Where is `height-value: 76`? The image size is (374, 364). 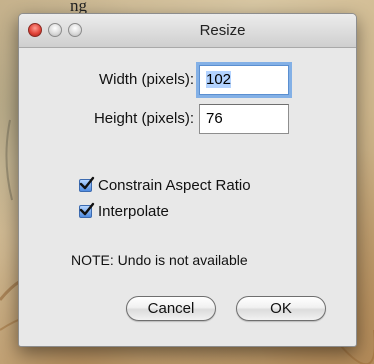 height-value: 76 is located at coordinates (214, 118).